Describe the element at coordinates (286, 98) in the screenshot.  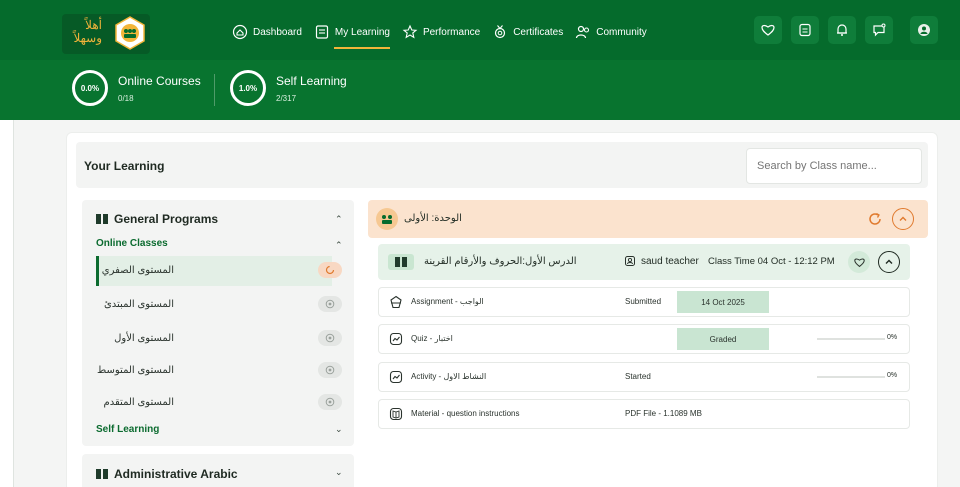
I see `self-learning-count: 2/317` at that location.